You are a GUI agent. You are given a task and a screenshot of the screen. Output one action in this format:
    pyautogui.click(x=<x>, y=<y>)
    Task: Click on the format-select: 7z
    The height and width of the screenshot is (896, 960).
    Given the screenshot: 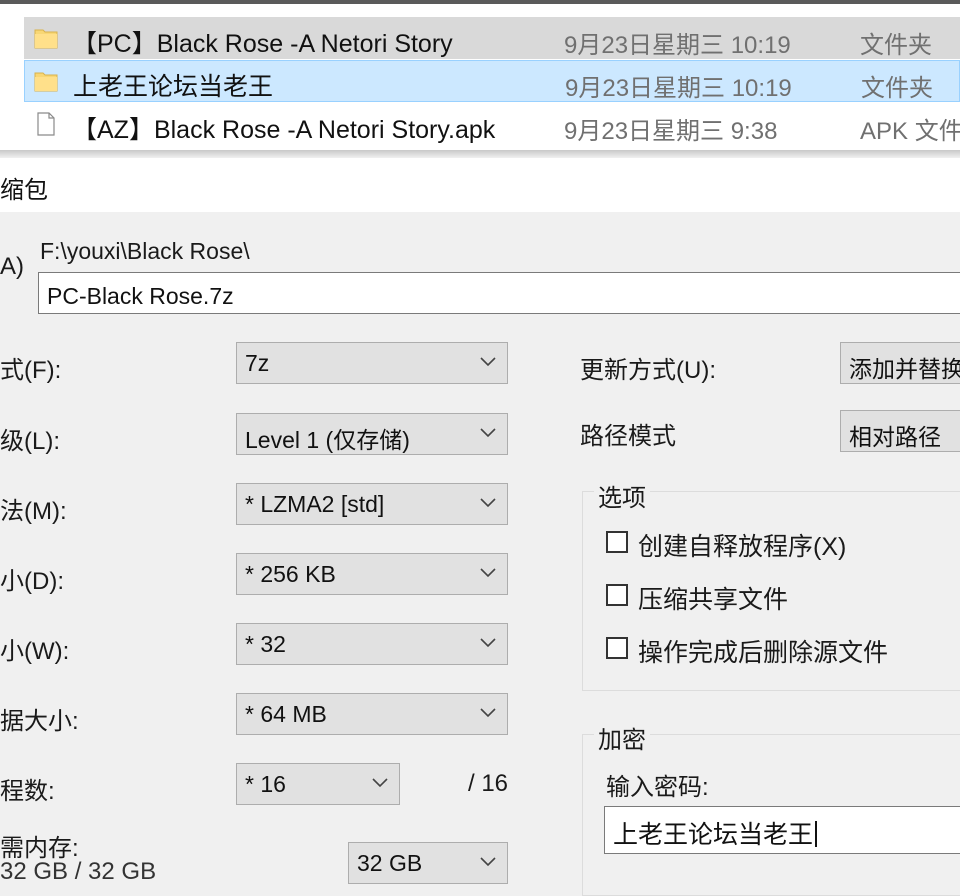 What is the action you would take?
    pyautogui.click(x=372, y=363)
    